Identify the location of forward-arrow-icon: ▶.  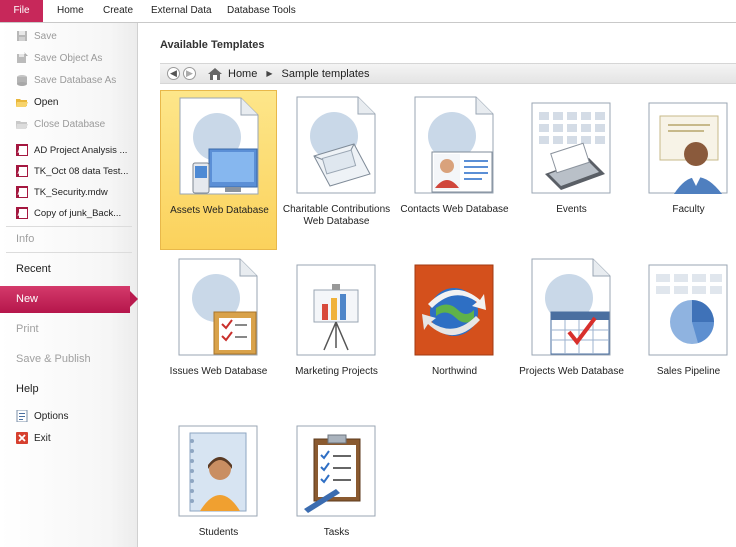
(189, 73).